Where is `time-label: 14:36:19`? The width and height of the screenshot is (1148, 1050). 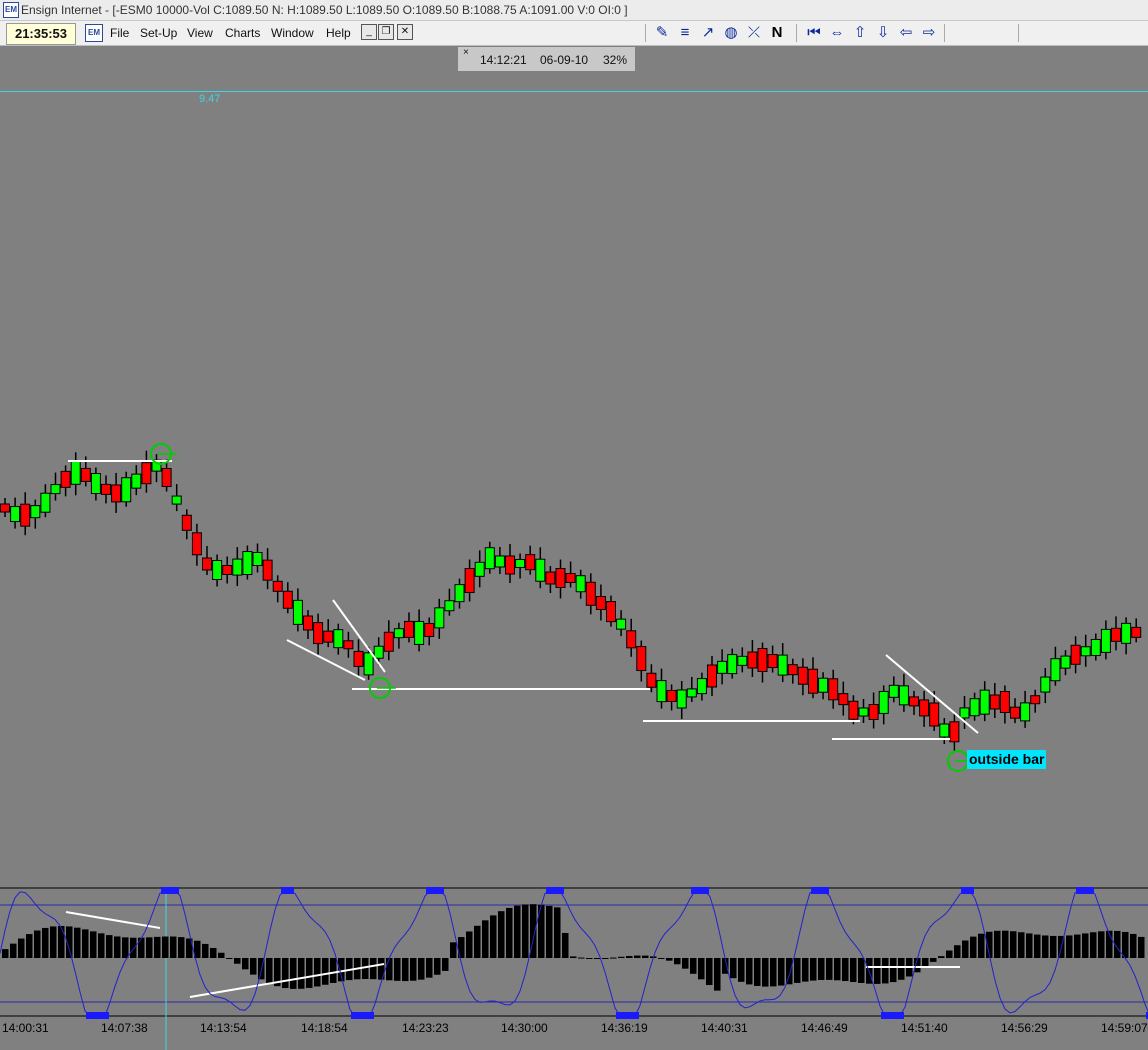
time-label: 14:36:19 is located at coordinates (624, 1028).